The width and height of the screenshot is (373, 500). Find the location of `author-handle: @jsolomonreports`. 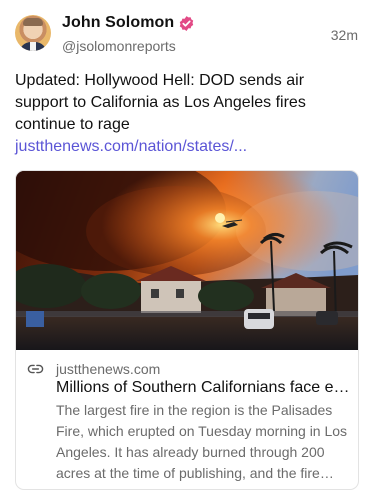

author-handle: @jsolomonreports is located at coordinates (119, 46).